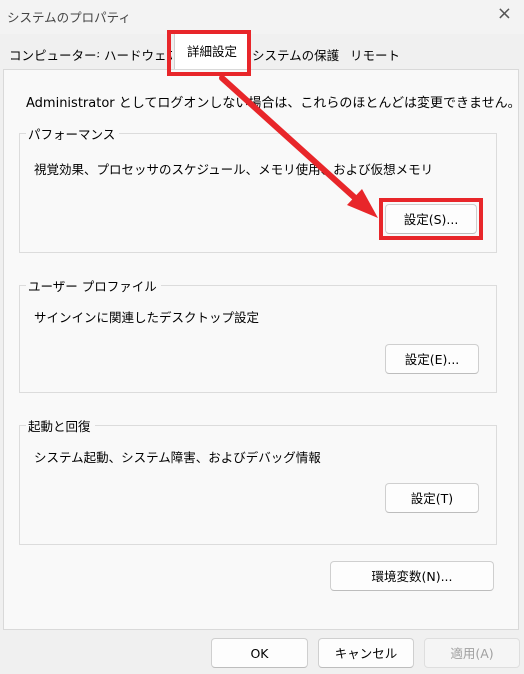  What do you see at coordinates (472, 653) in the screenshot?
I see `apply-button: 適用(A)` at bounding box center [472, 653].